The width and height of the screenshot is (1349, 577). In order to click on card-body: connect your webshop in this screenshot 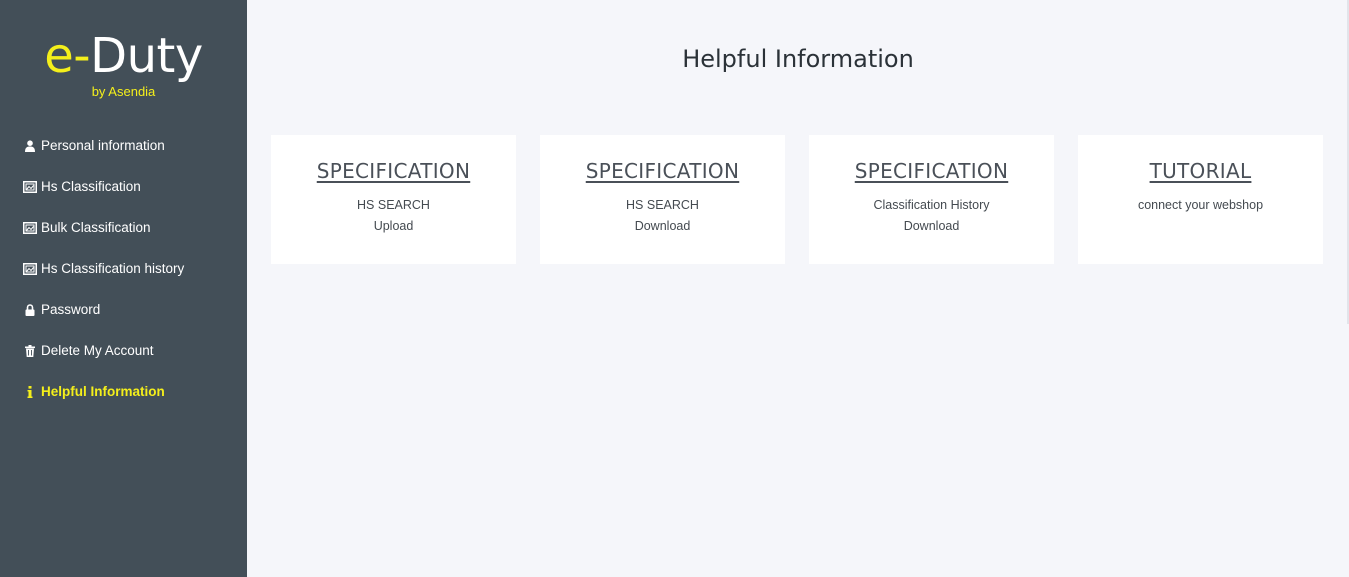, I will do `click(1200, 205)`.